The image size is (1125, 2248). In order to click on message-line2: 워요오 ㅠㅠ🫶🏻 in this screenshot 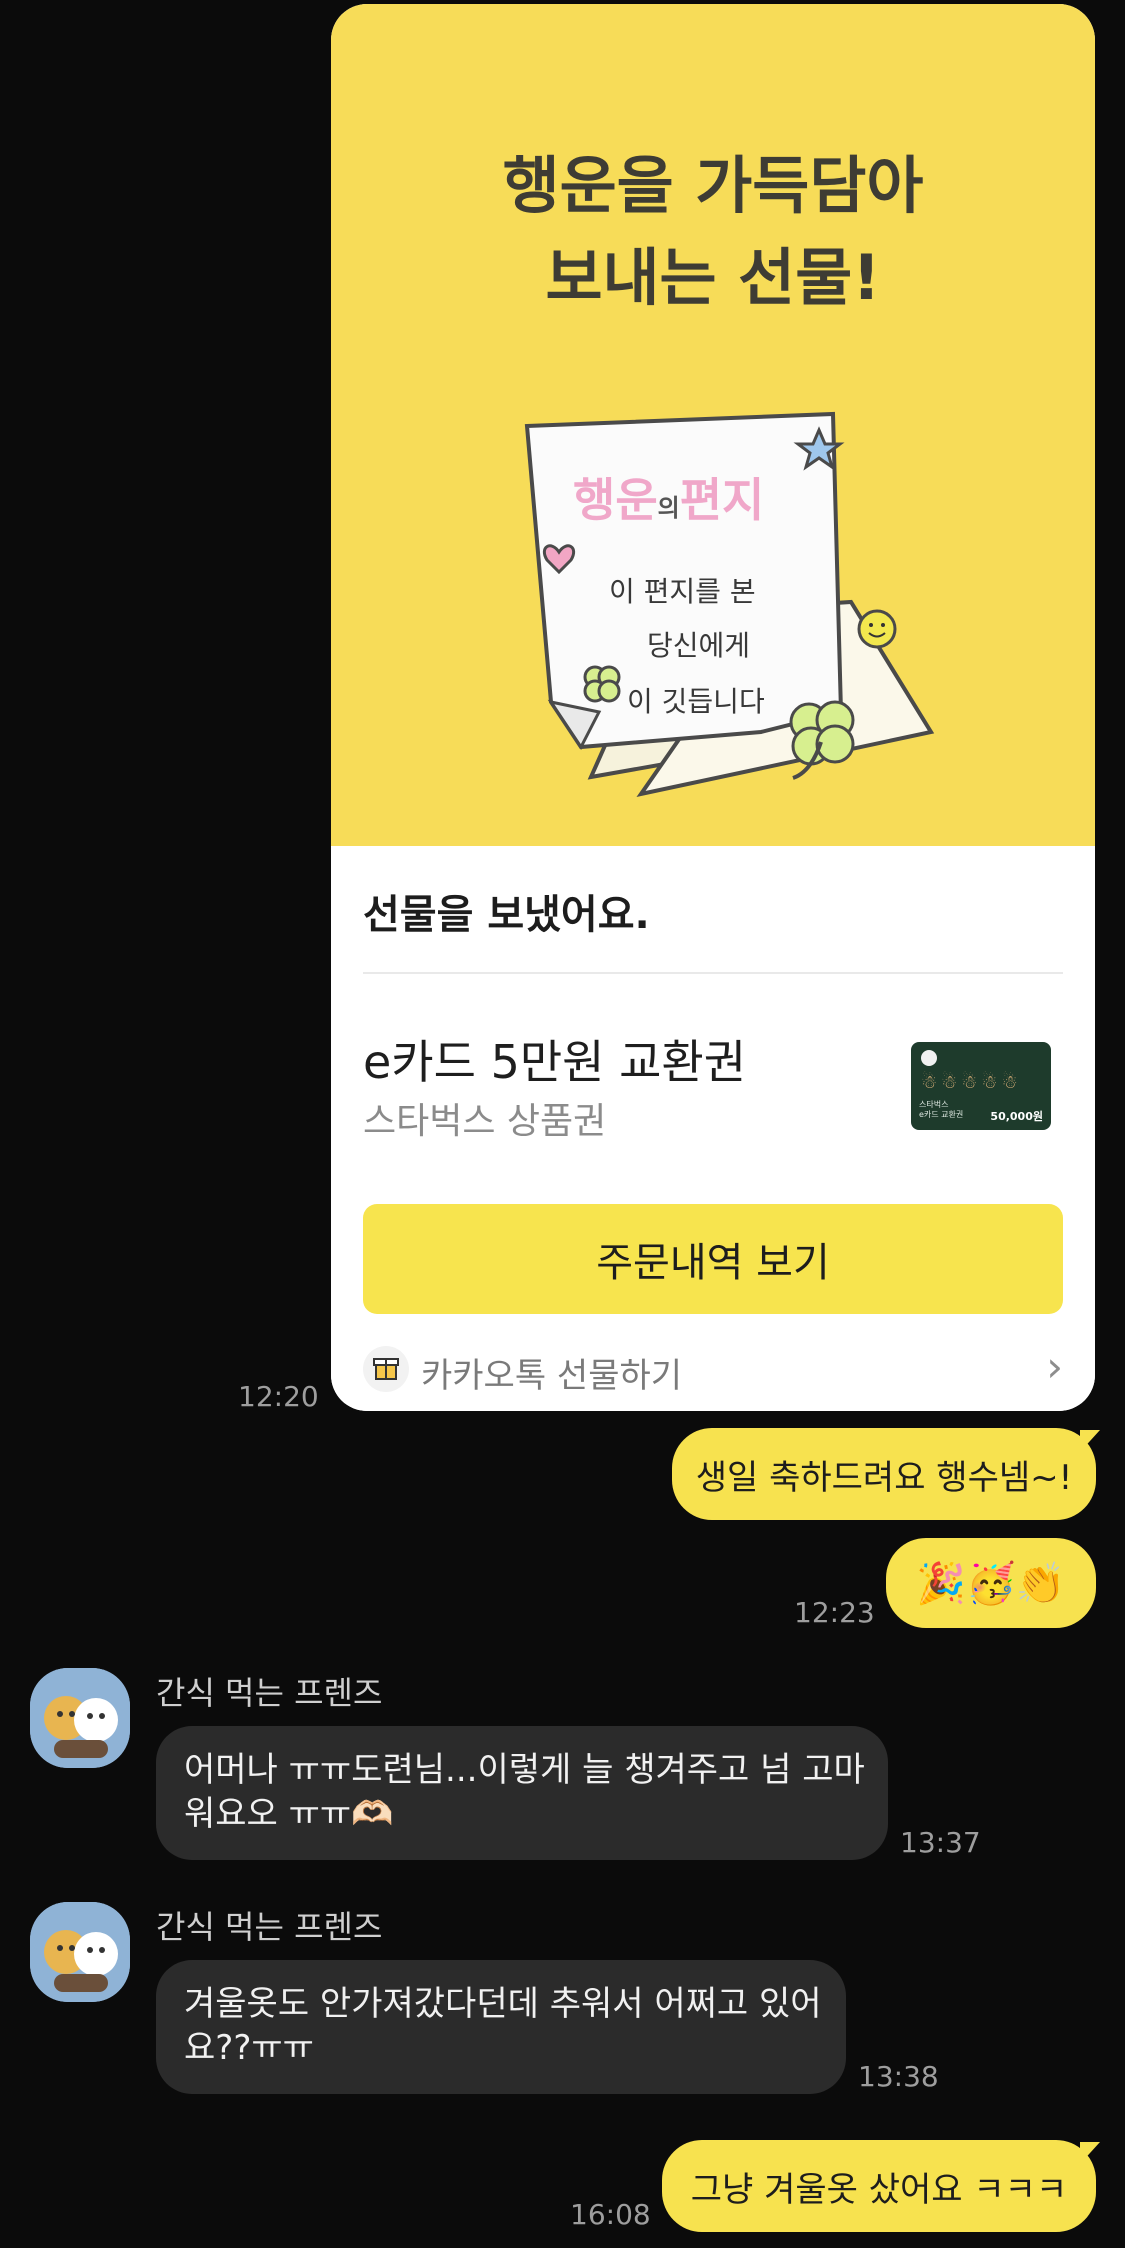, I will do `click(289, 1814)`.